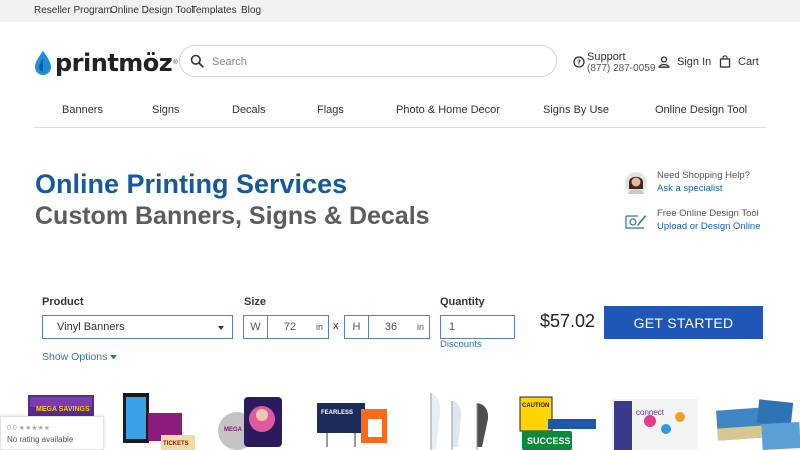 This screenshot has height=450, width=800. What do you see at coordinates (701, 110) in the screenshot?
I see `nav-item-online-design-tool: Online Design Tool` at bounding box center [701, 110].